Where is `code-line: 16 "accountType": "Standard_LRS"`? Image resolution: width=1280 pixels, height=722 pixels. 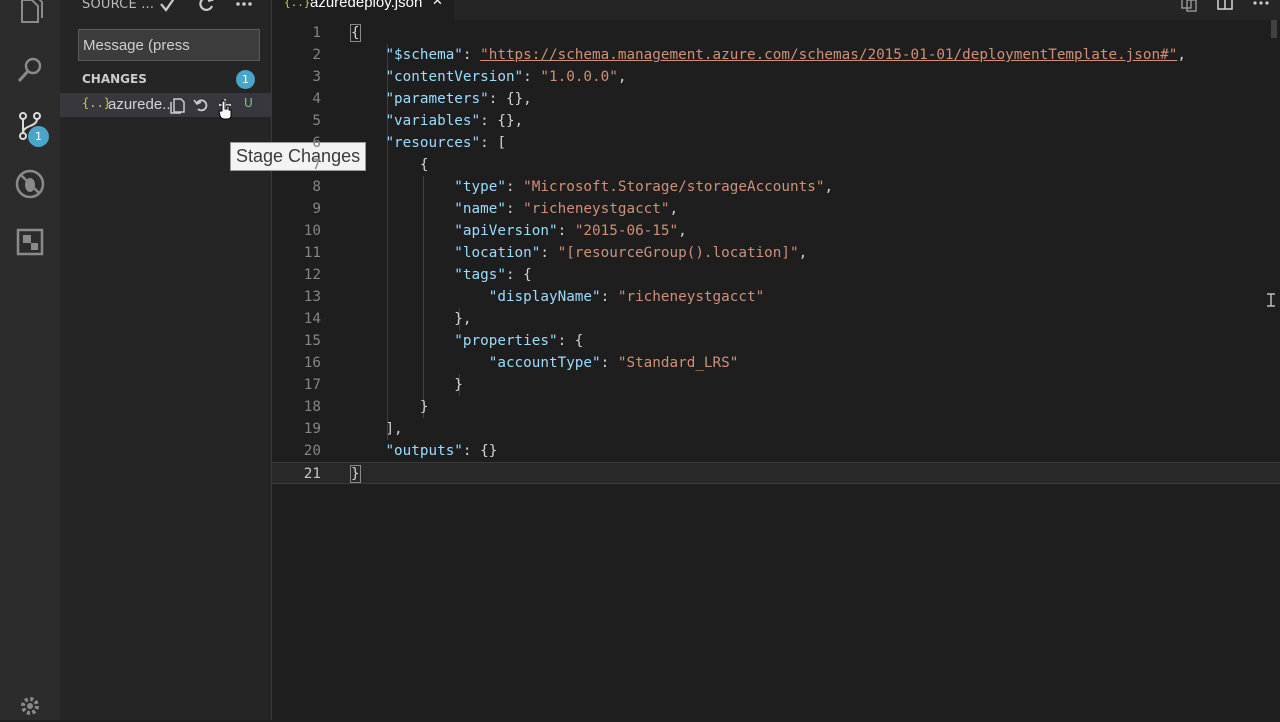
code-line: 16 "accountType": "Standard_LRS" is located at coordinates (521, 363).